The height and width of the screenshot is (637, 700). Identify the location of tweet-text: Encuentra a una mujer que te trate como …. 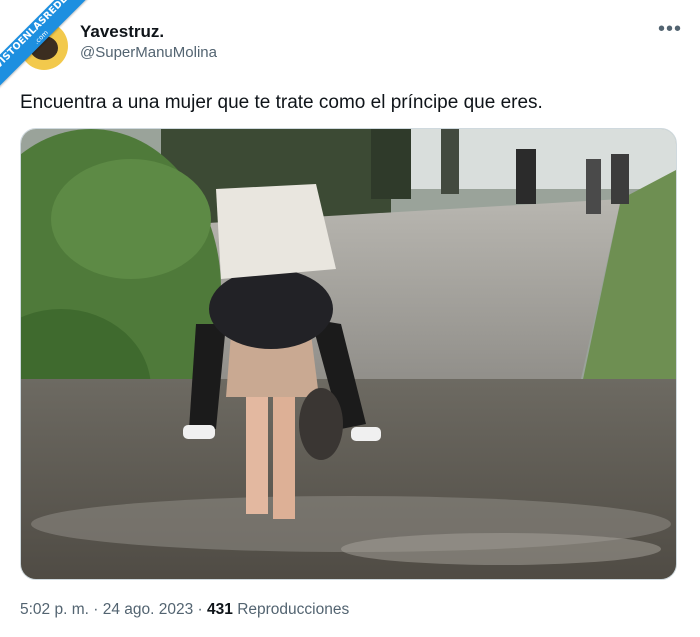
(281, 102).